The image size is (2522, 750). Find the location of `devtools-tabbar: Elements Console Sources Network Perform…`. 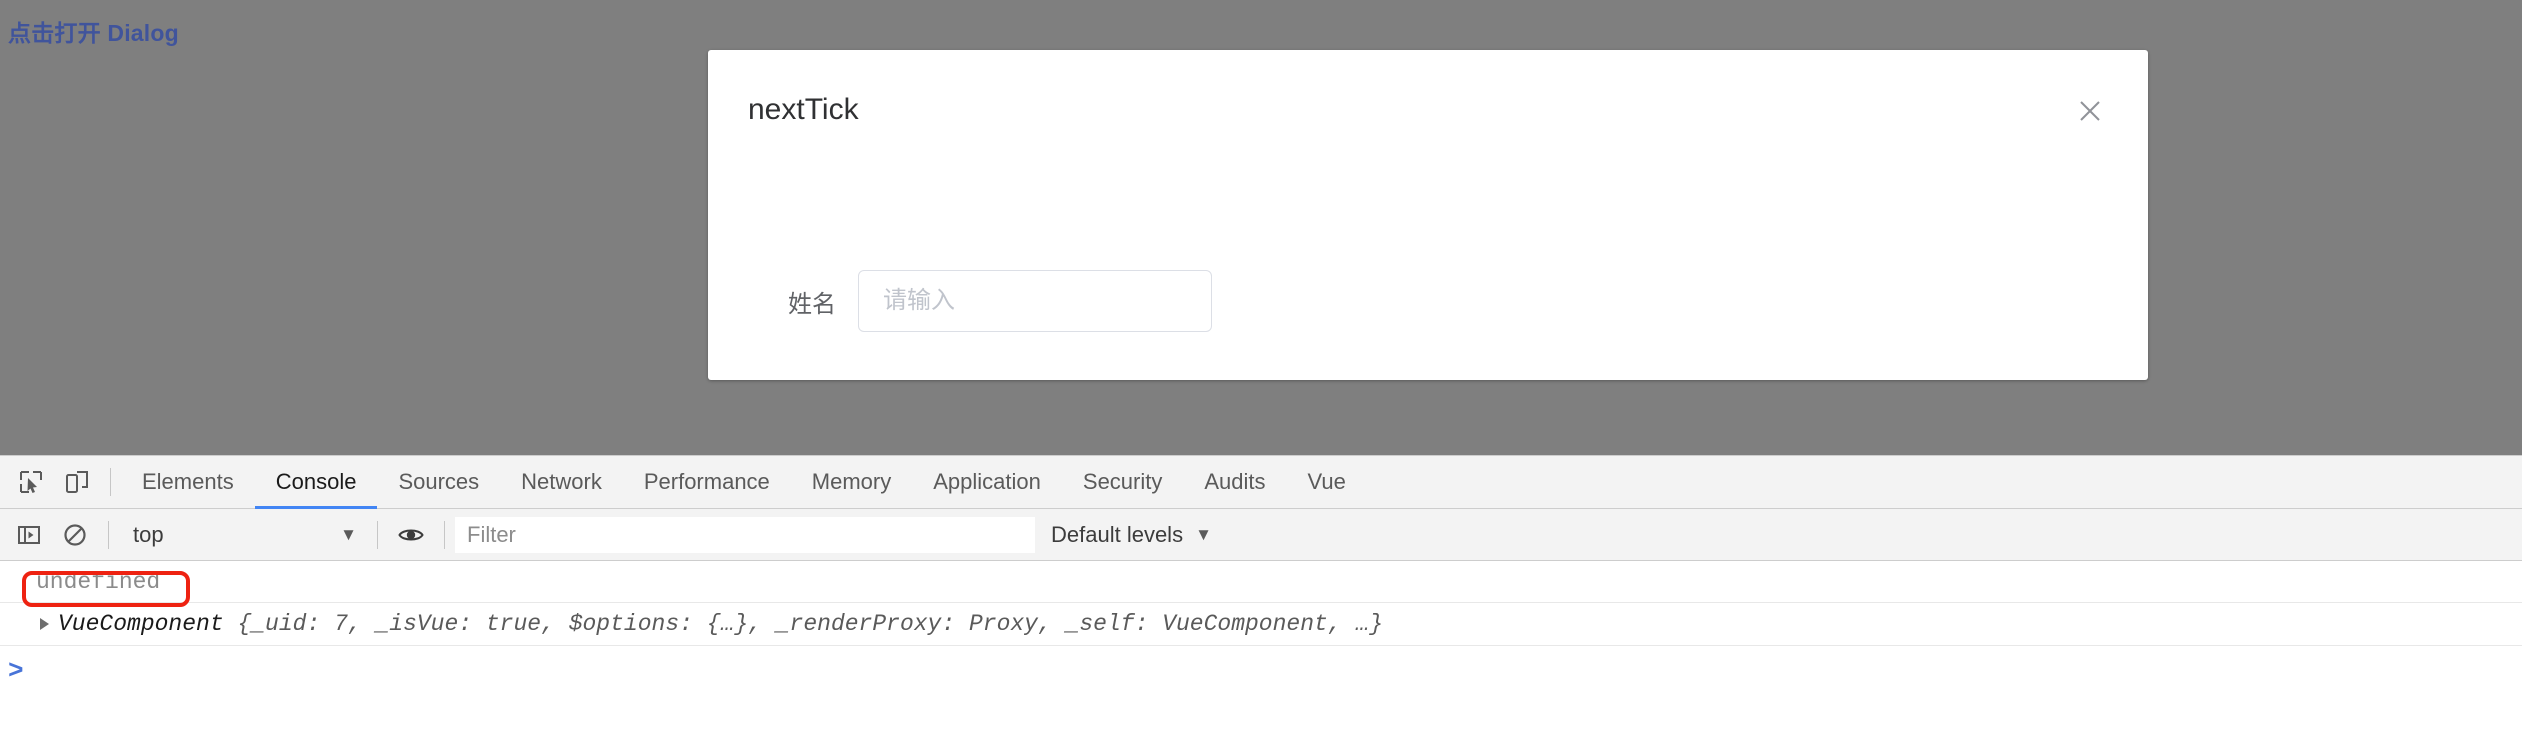

devtools-tabbar: Elements Console Sources Network Perform… is located at coordinates (1261, 482).